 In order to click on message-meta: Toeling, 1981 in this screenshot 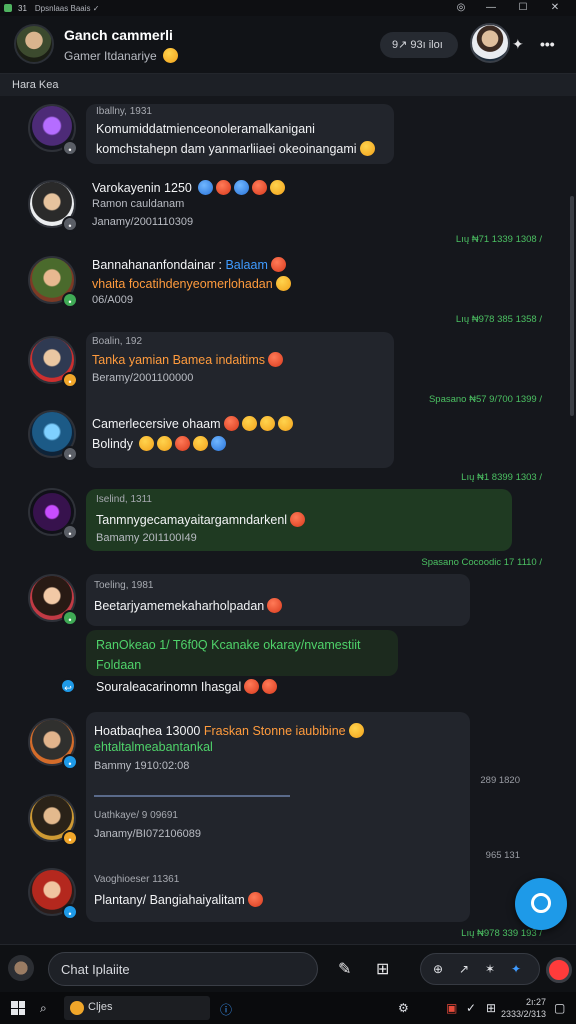, I will do `click(124, 585)`.